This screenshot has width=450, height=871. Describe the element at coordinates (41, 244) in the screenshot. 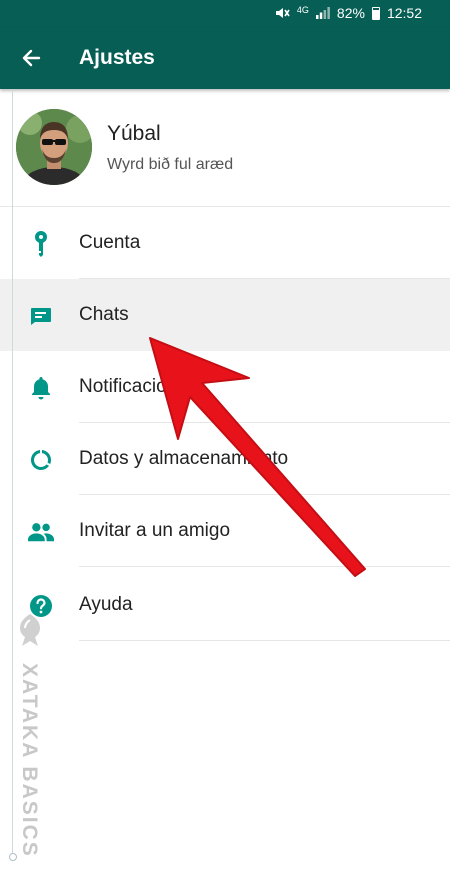

I see `key-icon` at that location.